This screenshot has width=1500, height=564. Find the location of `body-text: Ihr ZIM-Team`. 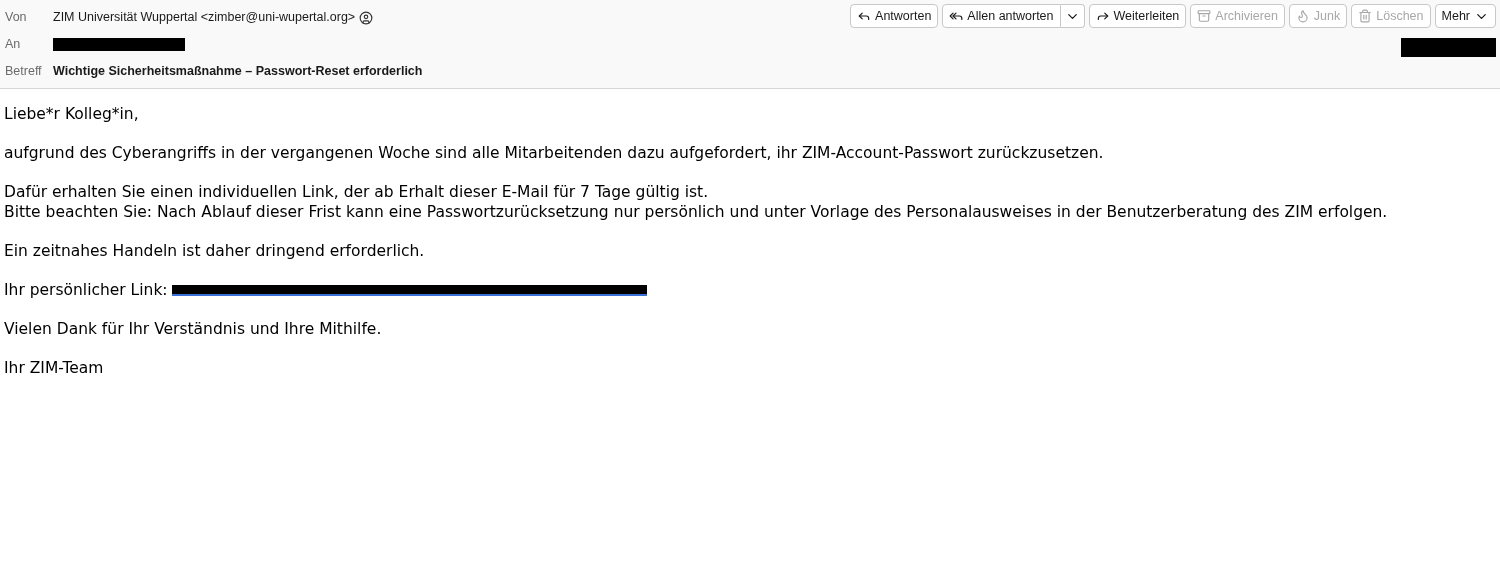

body-text: Ihr ZIM-Team is located at coordinates (54, 368).